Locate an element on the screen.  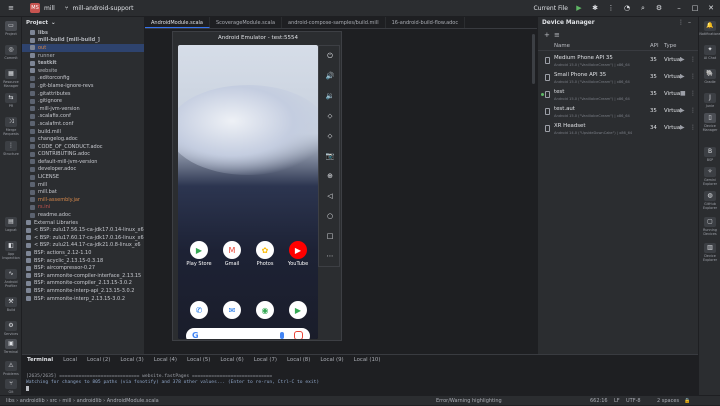
lens-icon is located at coordinates (298, 335).